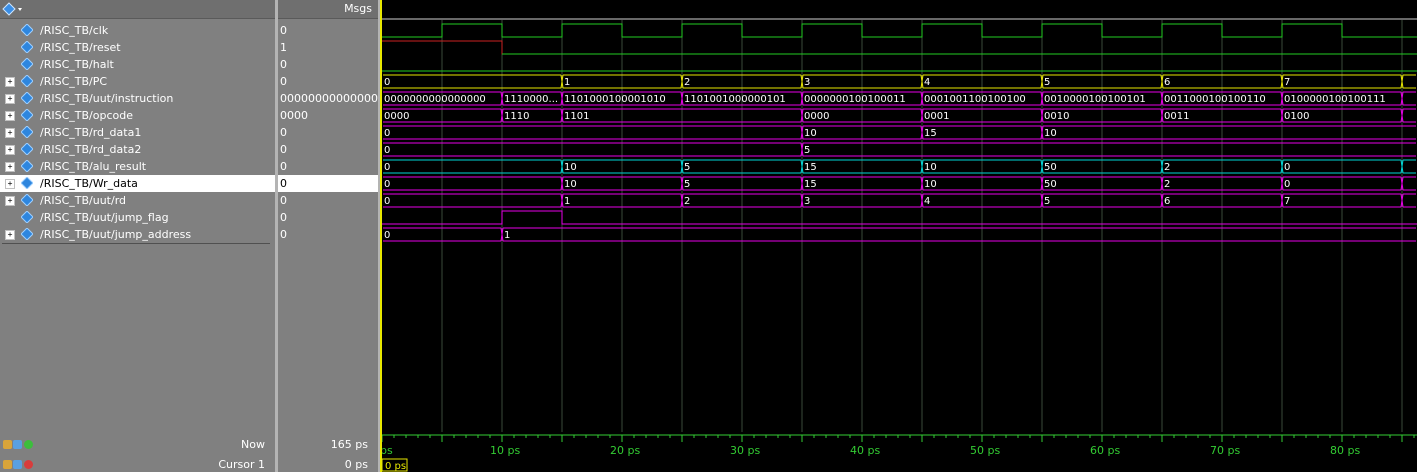 Image resolution: width=1417 pixels, height=472 pixels. Describe the element at coordinates (107, 98) in the screenshot. I see `signal-name: /RISC_TB/uut/instruction` at that location.